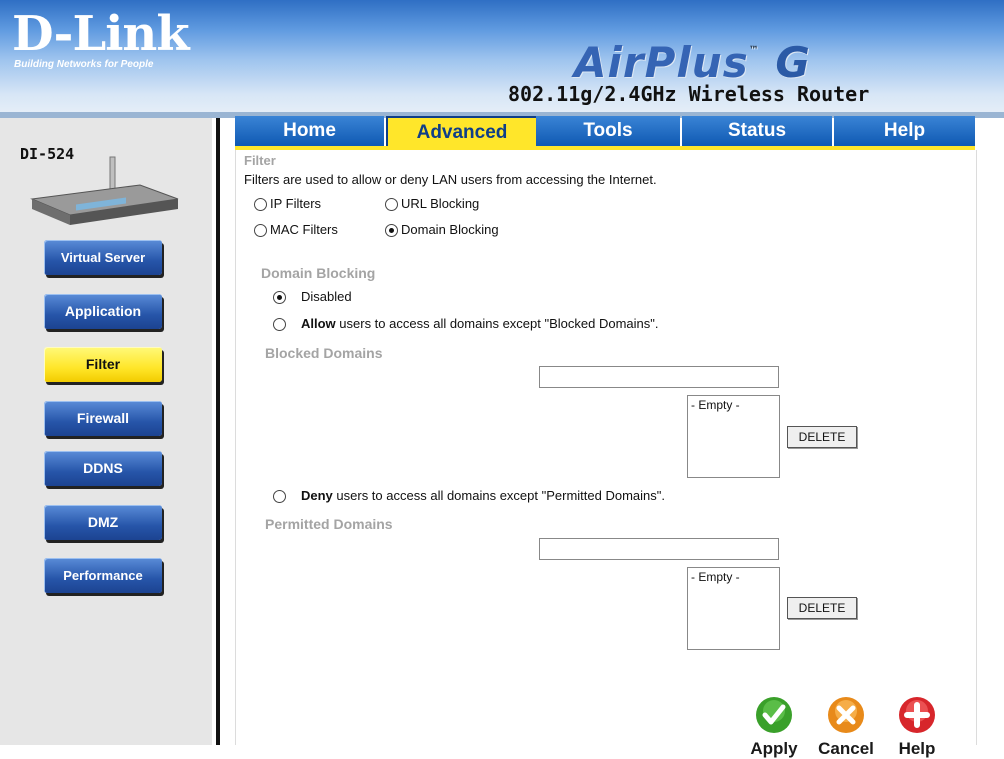 The height and width of the screenshot is (759, 1004). I want to click on sidebar-divider-line, so click(218, 431).